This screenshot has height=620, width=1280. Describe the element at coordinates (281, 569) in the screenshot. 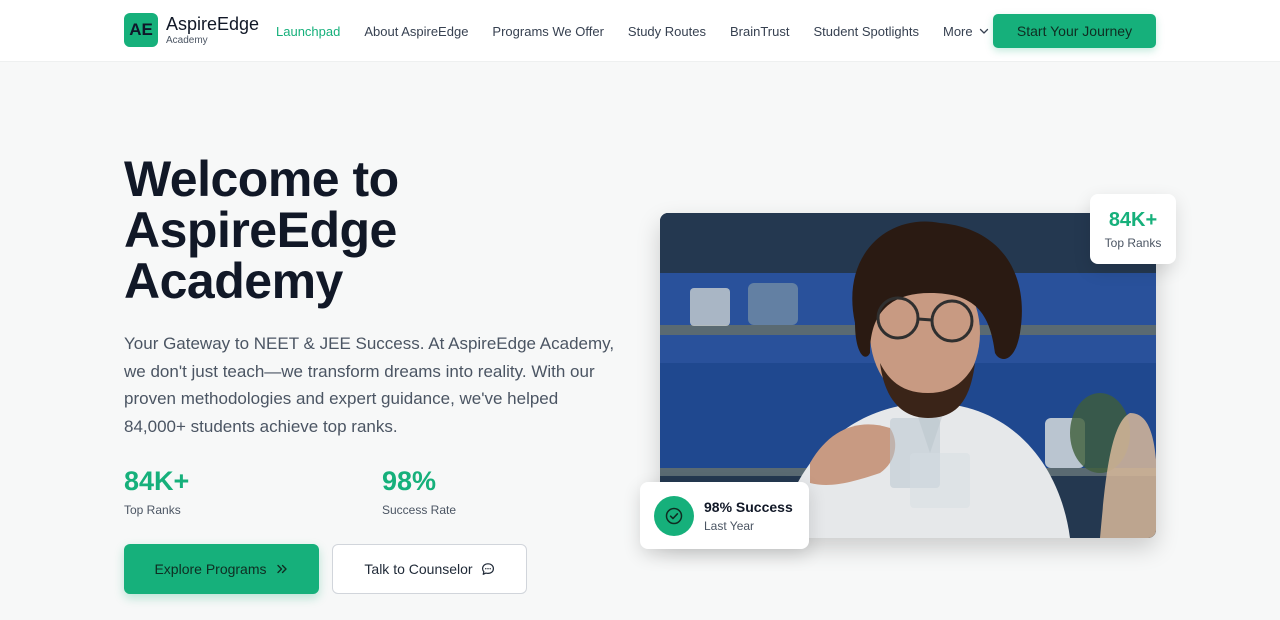

I see `double-chevron-right-icon` at that location.